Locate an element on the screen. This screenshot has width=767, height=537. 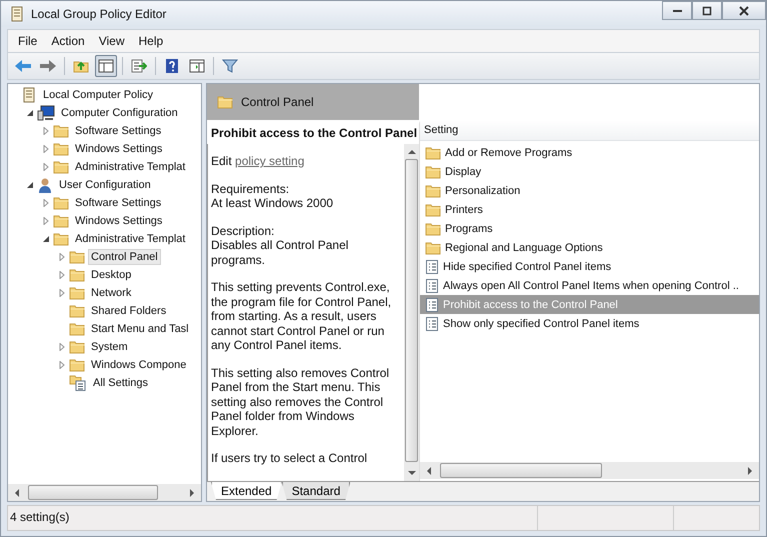
setting-item: Personalization is located at coordinates (482, 190).